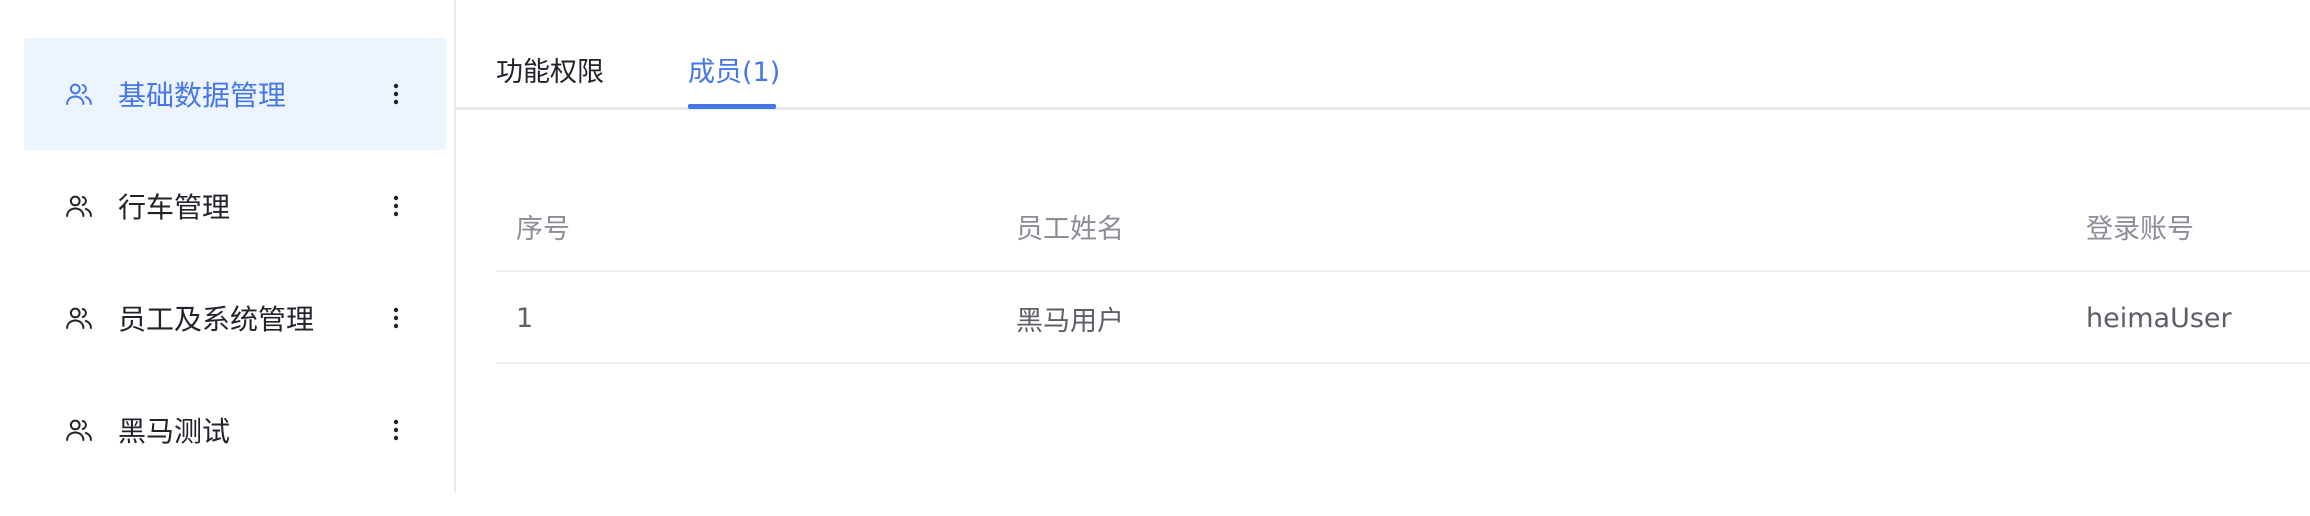  I want to click on tab-function-permissions: 功能权限, so click(550, 69).